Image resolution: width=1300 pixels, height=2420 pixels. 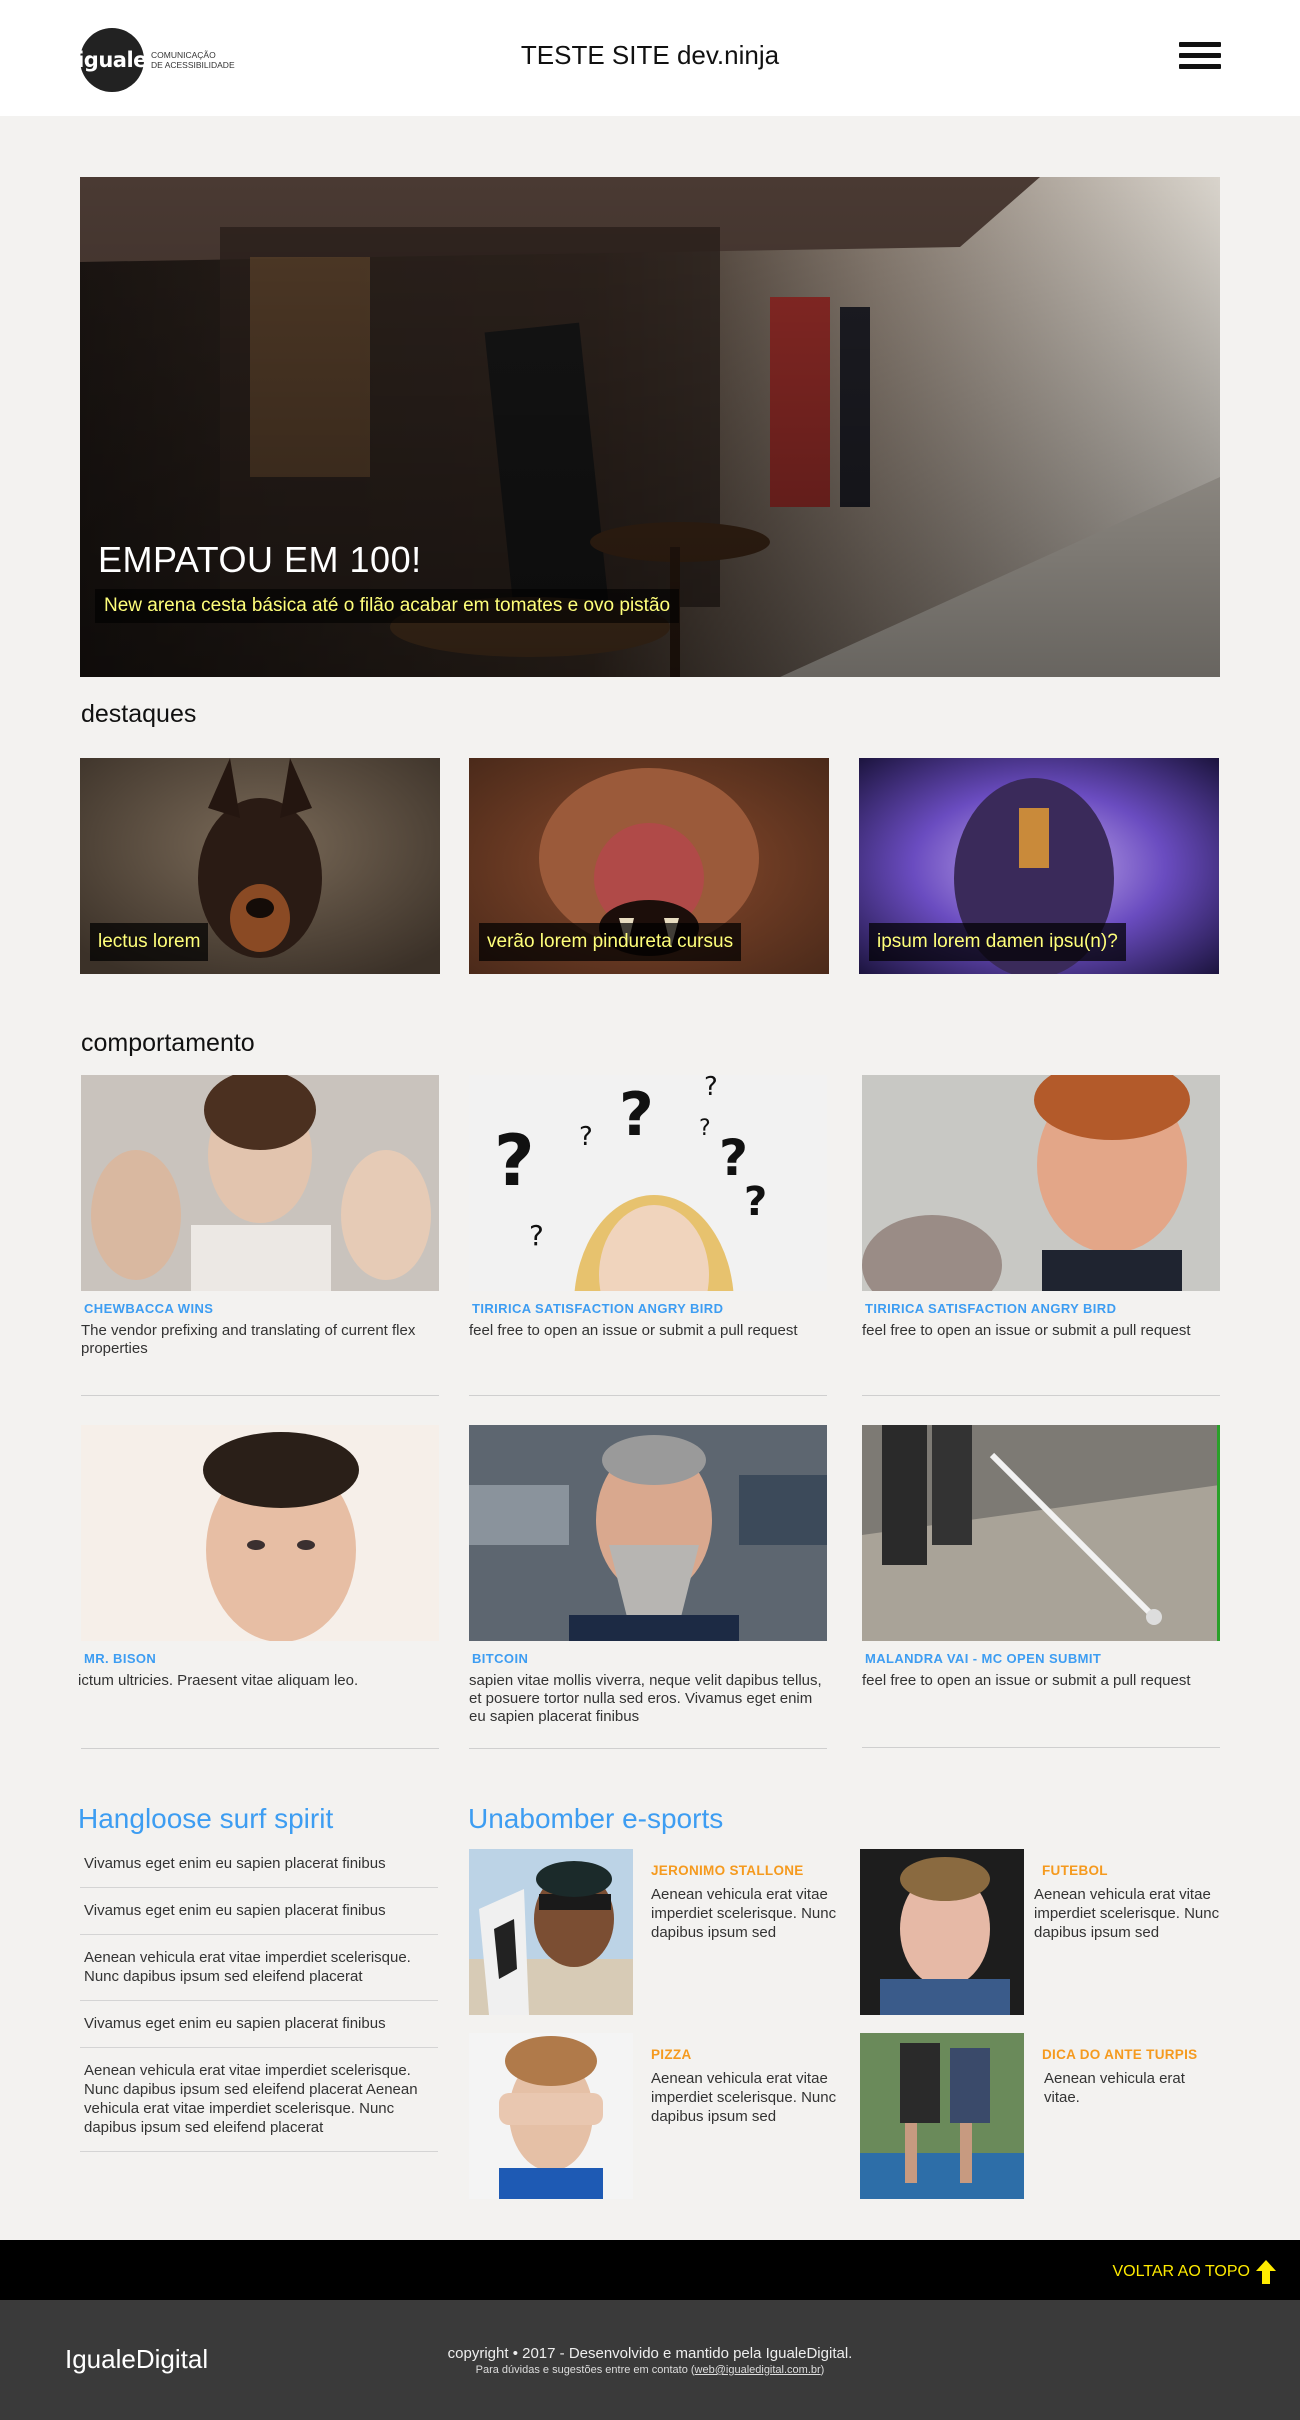 I want to click on comportamento-card-tag: BITCOIN, so click(x=648, y=1658).